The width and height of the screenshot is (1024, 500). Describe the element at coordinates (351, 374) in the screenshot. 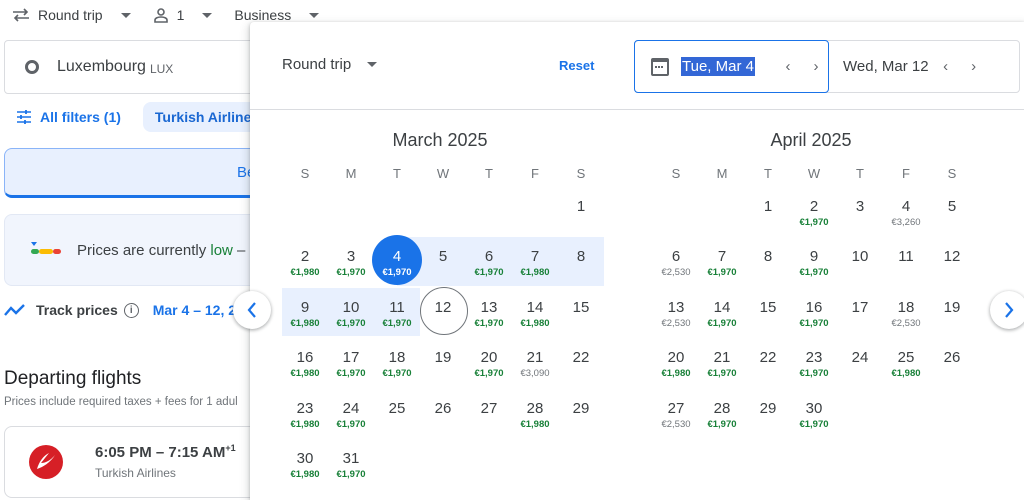

I see `day-price: €1,970` at that location.